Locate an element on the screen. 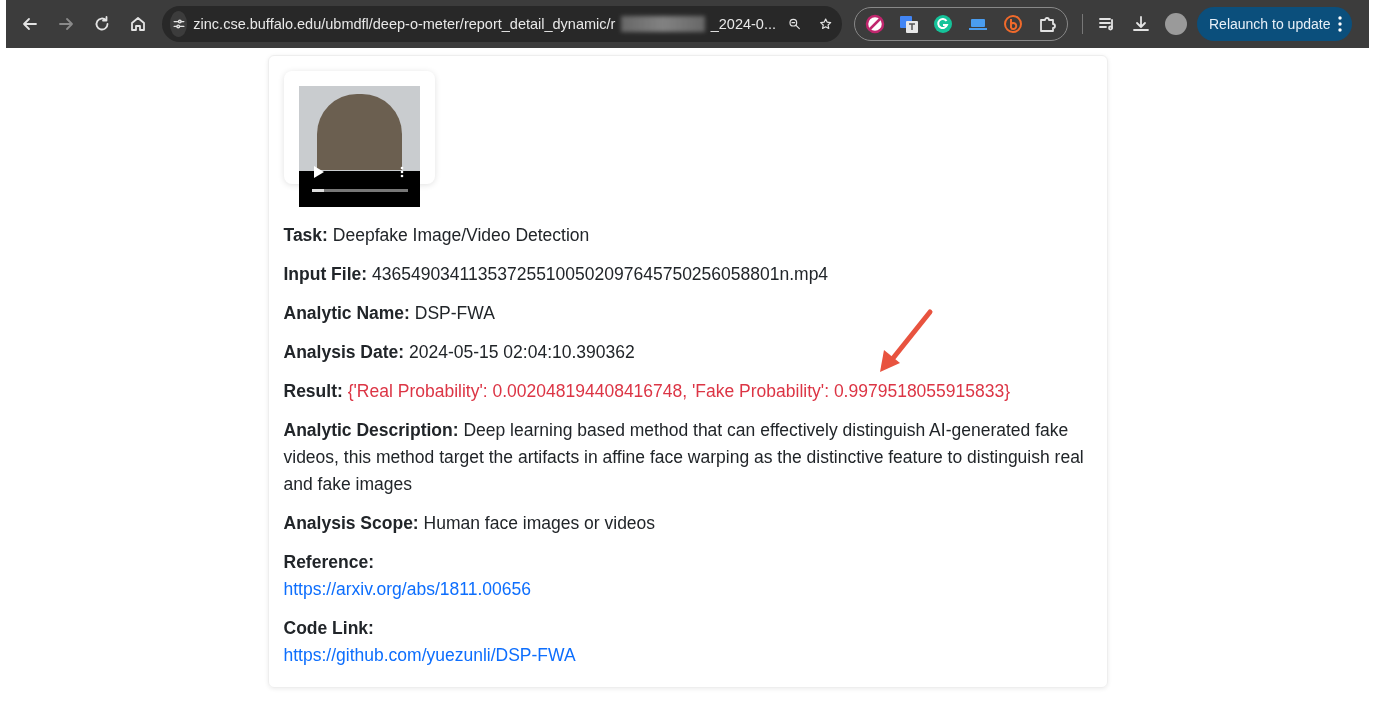  download-icon is located at coordinates (1141, 24).